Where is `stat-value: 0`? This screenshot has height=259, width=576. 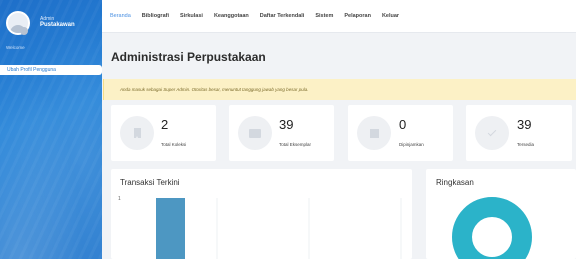 stat-value: 0 is located at coordinates (403, 124).